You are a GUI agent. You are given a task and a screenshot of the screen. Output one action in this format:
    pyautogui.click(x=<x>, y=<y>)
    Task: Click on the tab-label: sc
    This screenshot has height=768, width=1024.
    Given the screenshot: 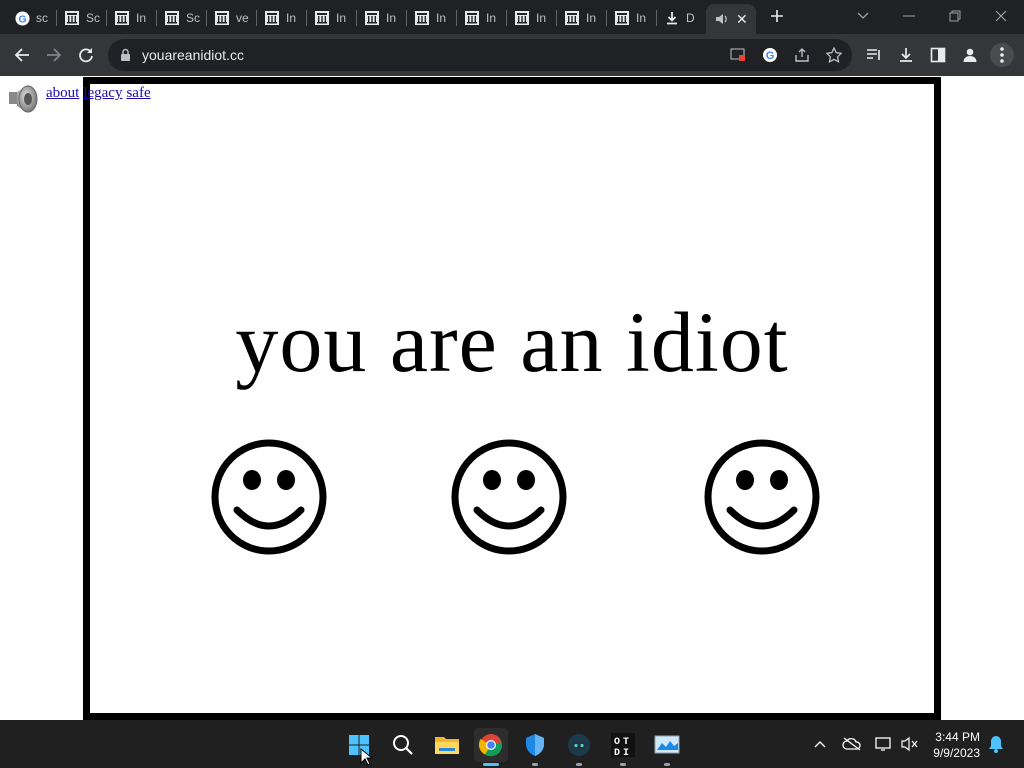 What is the action you would take?
    pyautogui.click(x=42, y=18)
    